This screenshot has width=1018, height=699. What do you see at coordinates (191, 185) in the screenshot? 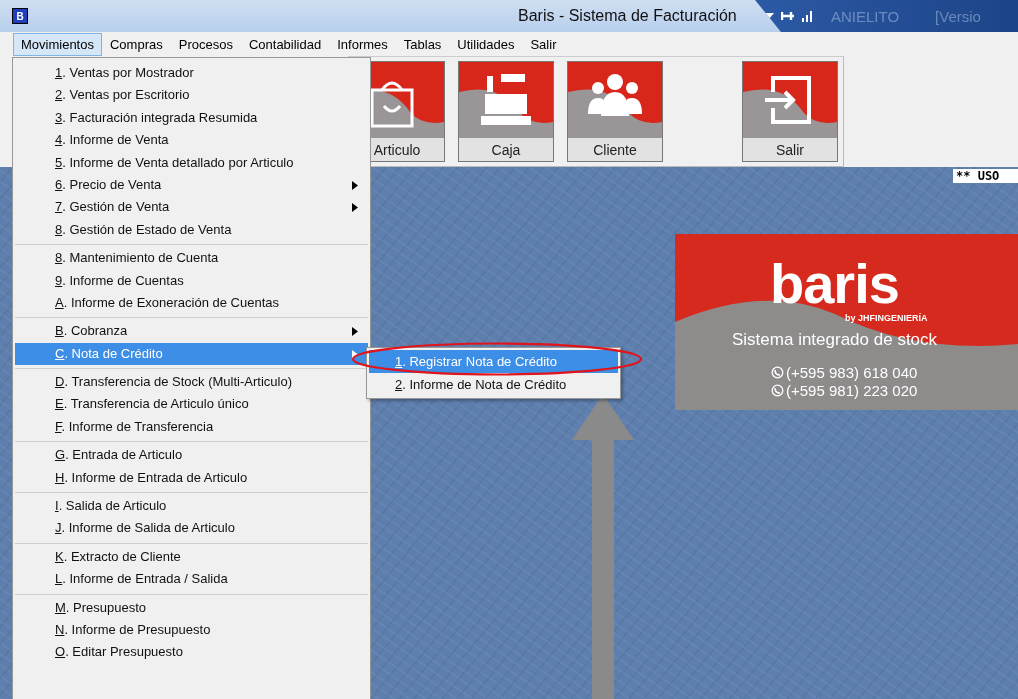
I see `menu-item: 6. Precio de Venta` at bounding box center [191, 185].